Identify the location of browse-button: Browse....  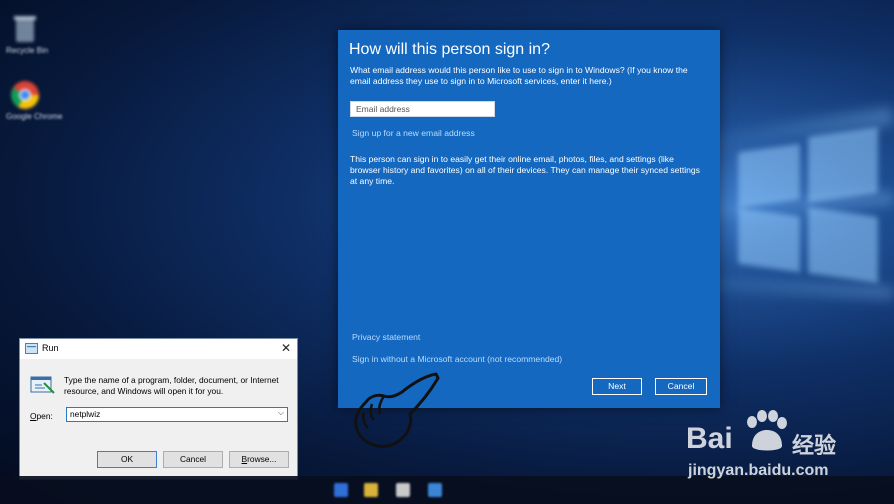
(259, 459).